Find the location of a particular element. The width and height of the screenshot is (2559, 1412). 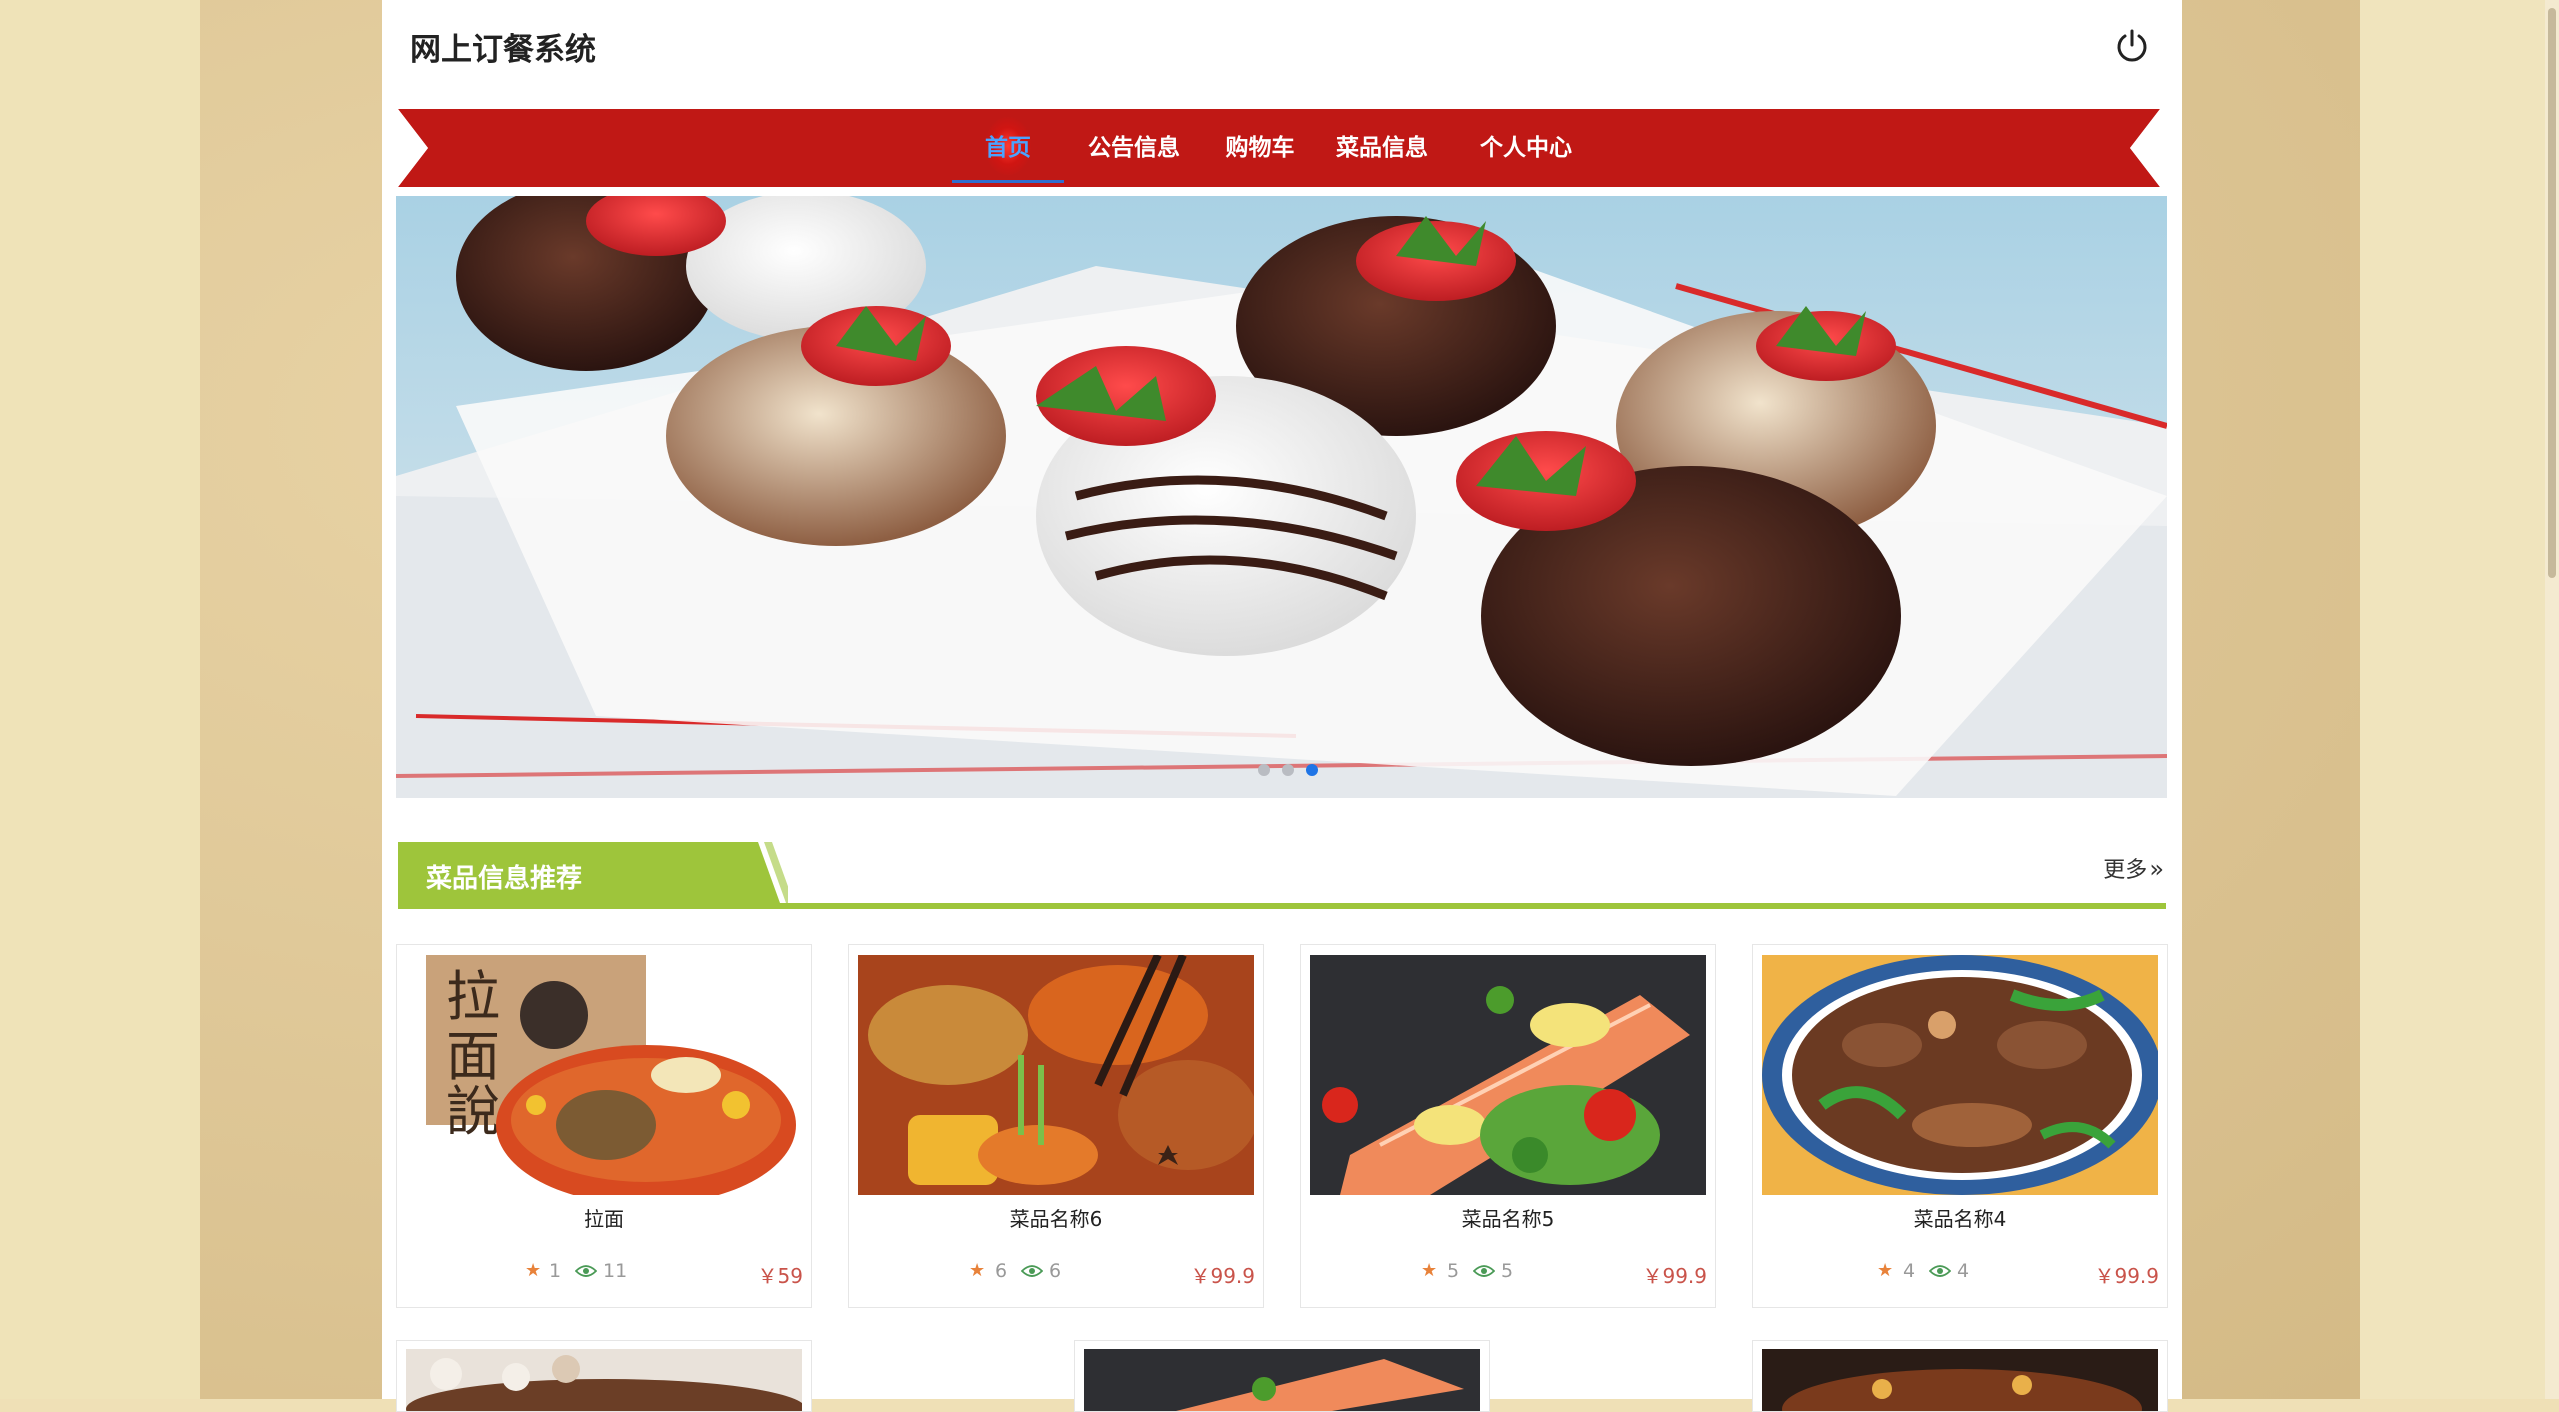

nav-item-cart: 购物车 is located at coordinates (1260, 155).